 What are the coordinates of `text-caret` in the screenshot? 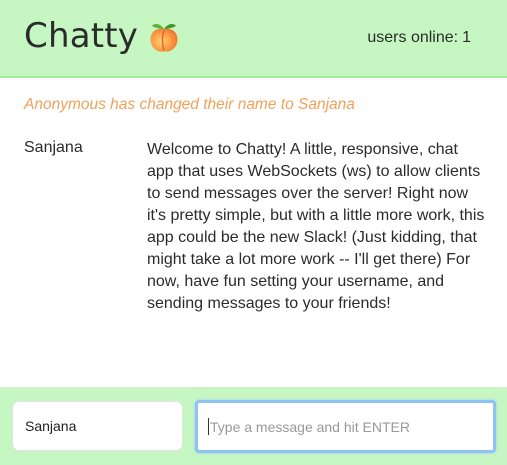 It's located at (208, 426).